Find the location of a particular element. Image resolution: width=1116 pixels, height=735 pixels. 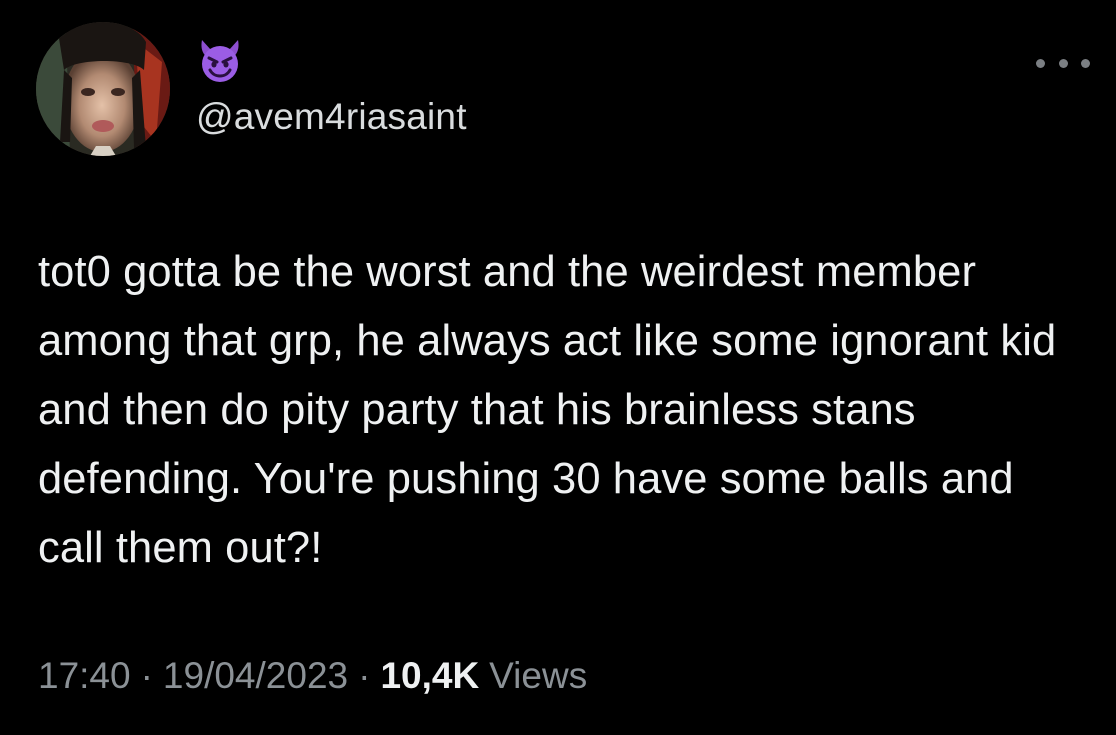

smiling-face-with-horns-icon is located at coordinates (220, 61).